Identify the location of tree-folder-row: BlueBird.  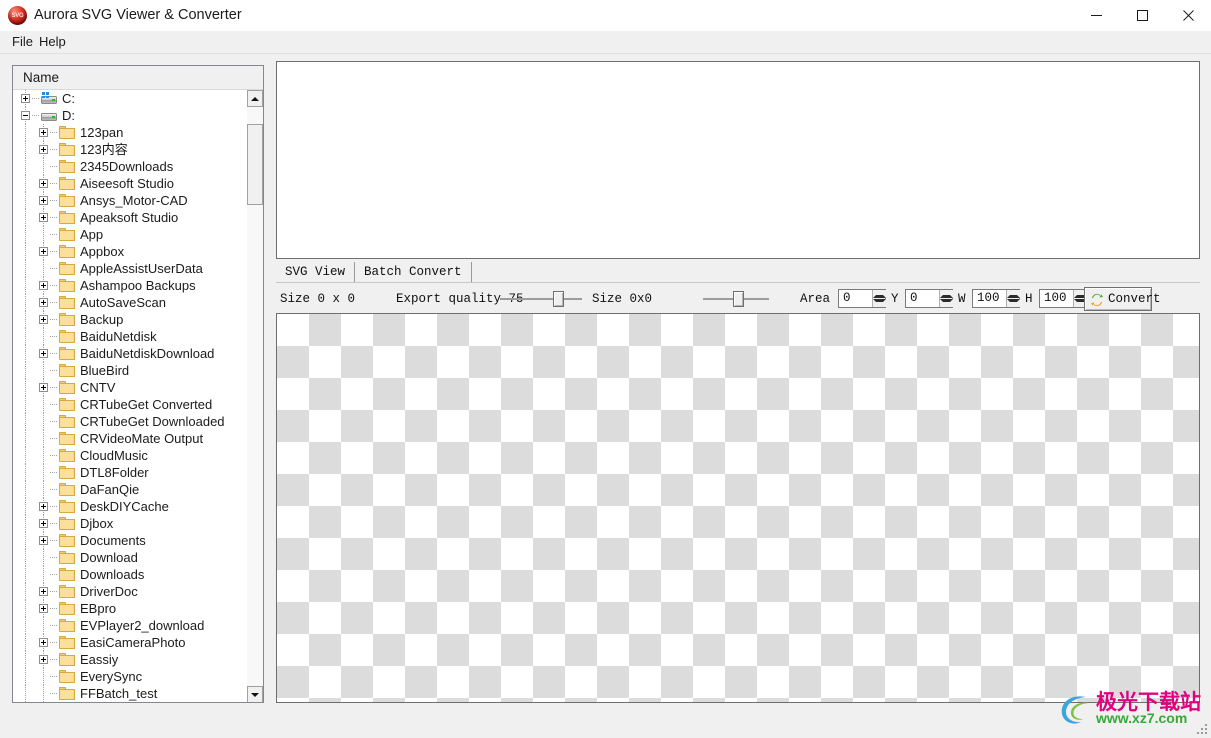
(131, 370).